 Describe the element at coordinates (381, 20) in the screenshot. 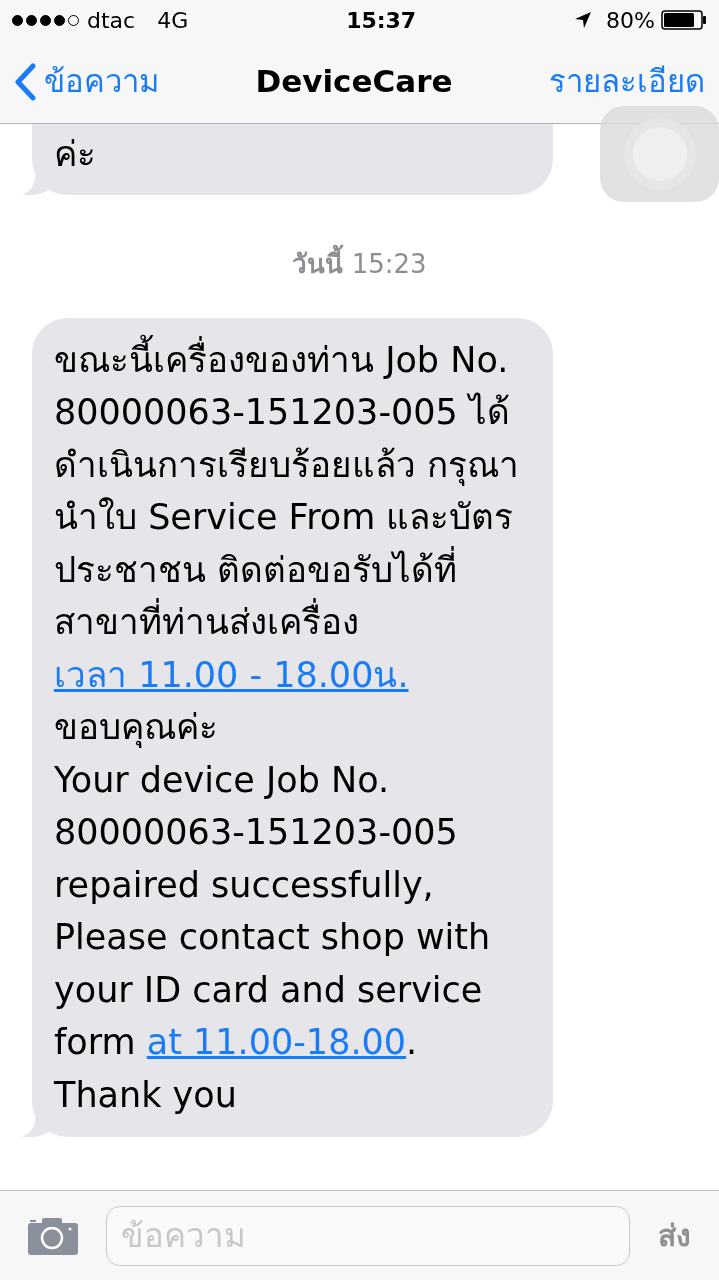

I see `status-time: 15:37` at that location.